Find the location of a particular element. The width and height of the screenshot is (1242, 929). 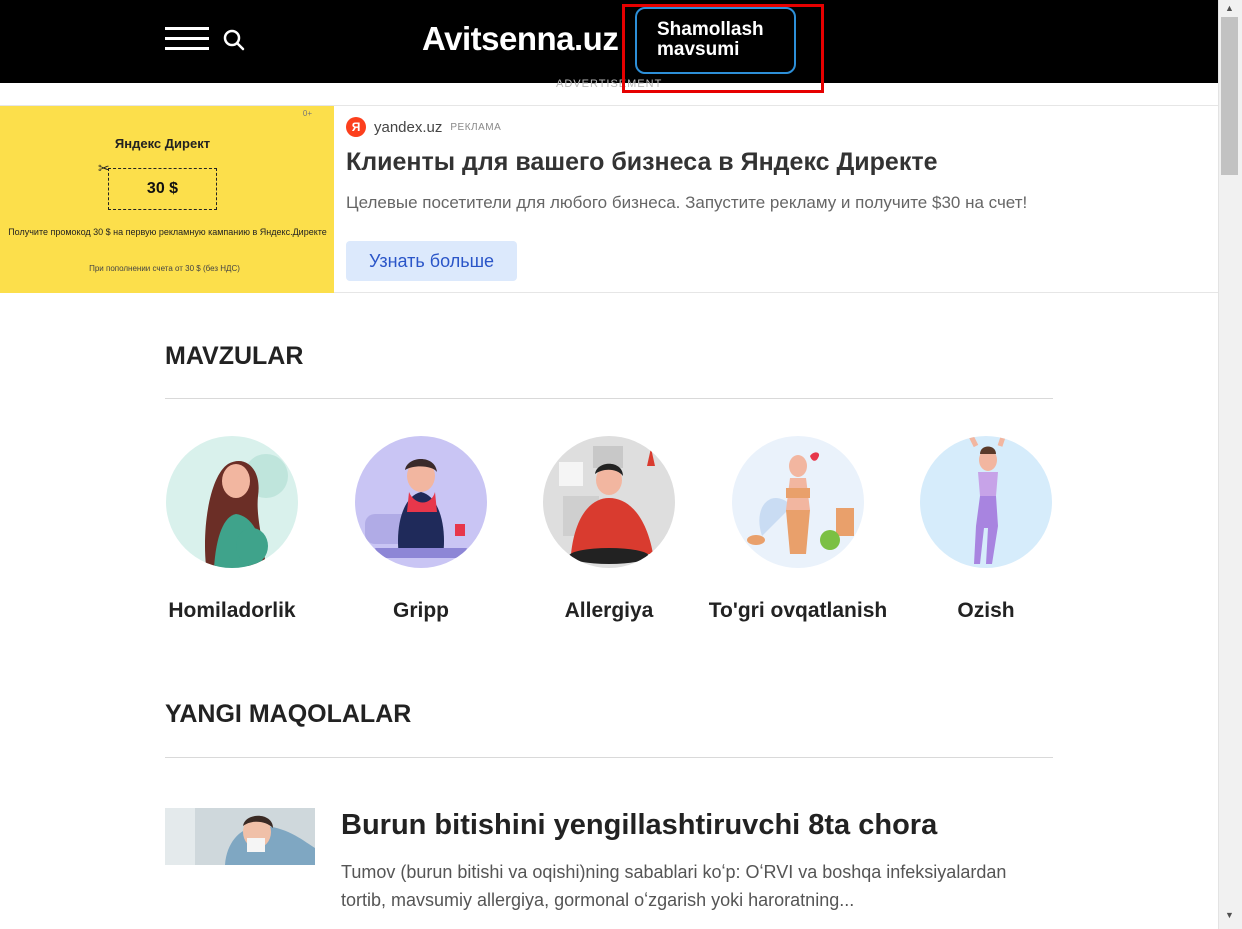

article-thumbnail is located at coordinates (240, 836).